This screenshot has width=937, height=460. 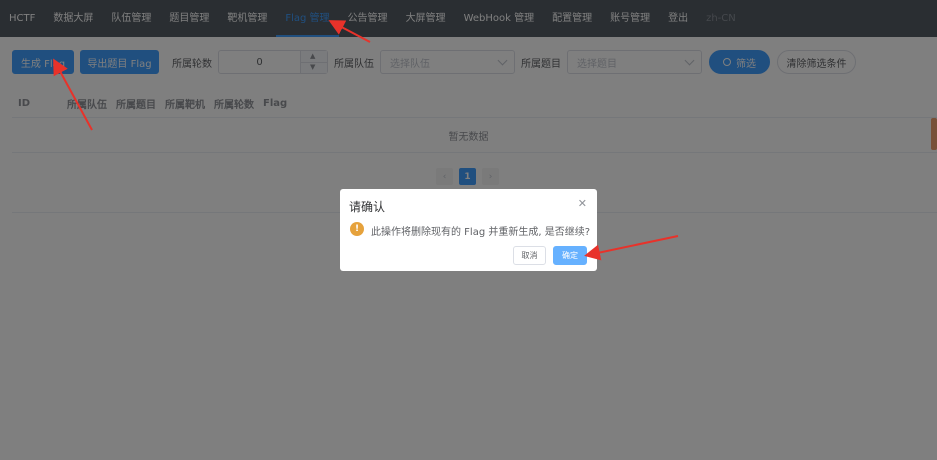 I want to click on close-icon: ✕, so click(x=582, y=203).